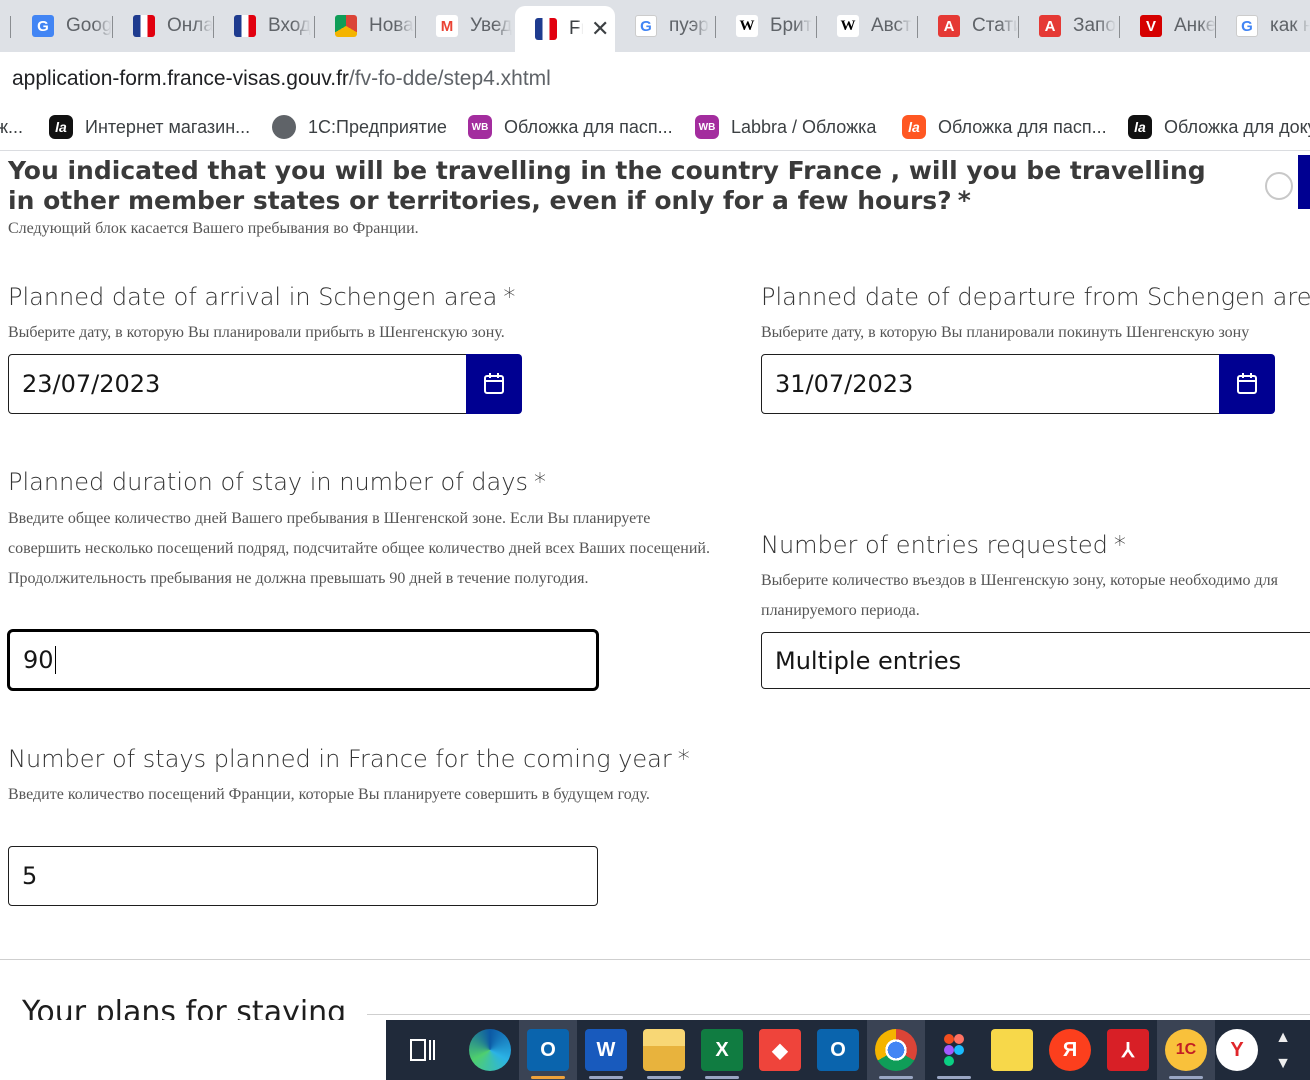  Describe the element at coordinates (689, 25) in the screenshot. I see `tab-title: пуэр` at that location.